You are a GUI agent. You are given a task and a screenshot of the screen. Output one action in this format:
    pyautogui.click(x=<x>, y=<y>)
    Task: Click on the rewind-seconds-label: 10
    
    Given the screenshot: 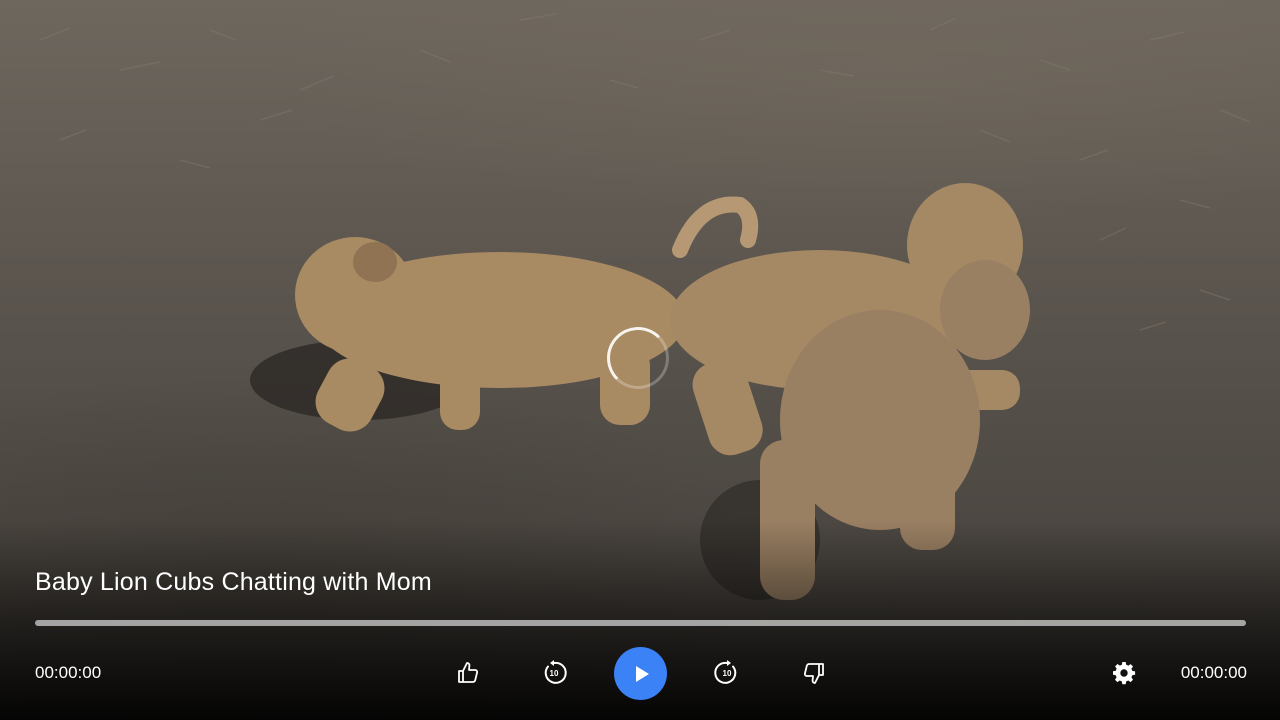 What is the action you would take?
    pyautogui.click(x=554, y=674)
    